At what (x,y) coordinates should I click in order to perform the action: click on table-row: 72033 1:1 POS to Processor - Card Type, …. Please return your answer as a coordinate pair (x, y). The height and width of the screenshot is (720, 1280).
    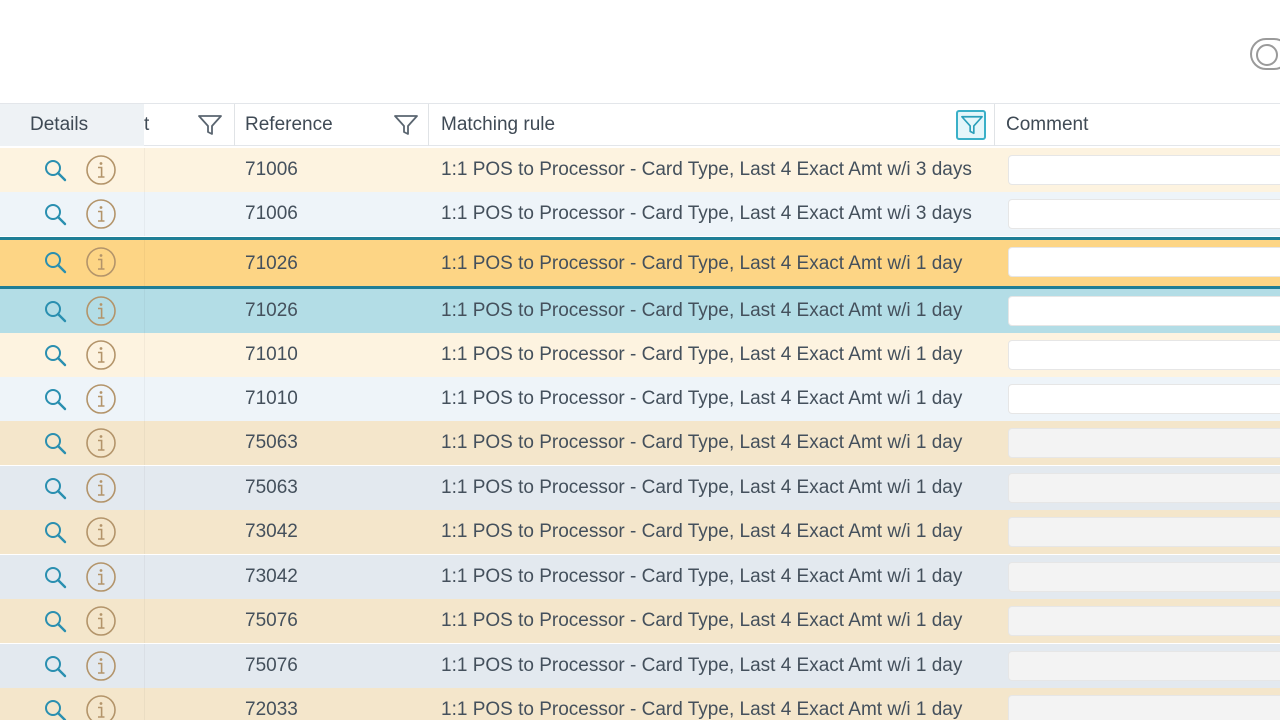
    Looking at the image, I should click on (640, 704).